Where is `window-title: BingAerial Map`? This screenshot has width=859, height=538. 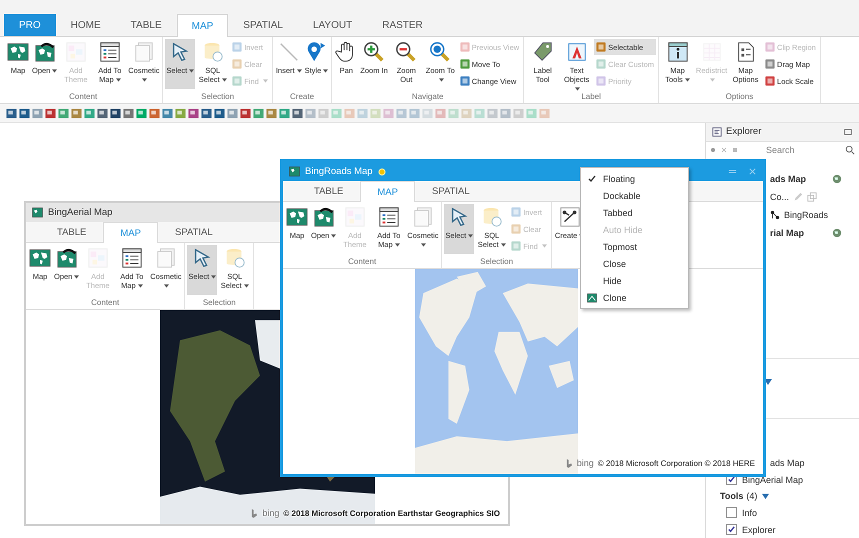 window-title: BingAerial Map is located at coordinates (80, 212).